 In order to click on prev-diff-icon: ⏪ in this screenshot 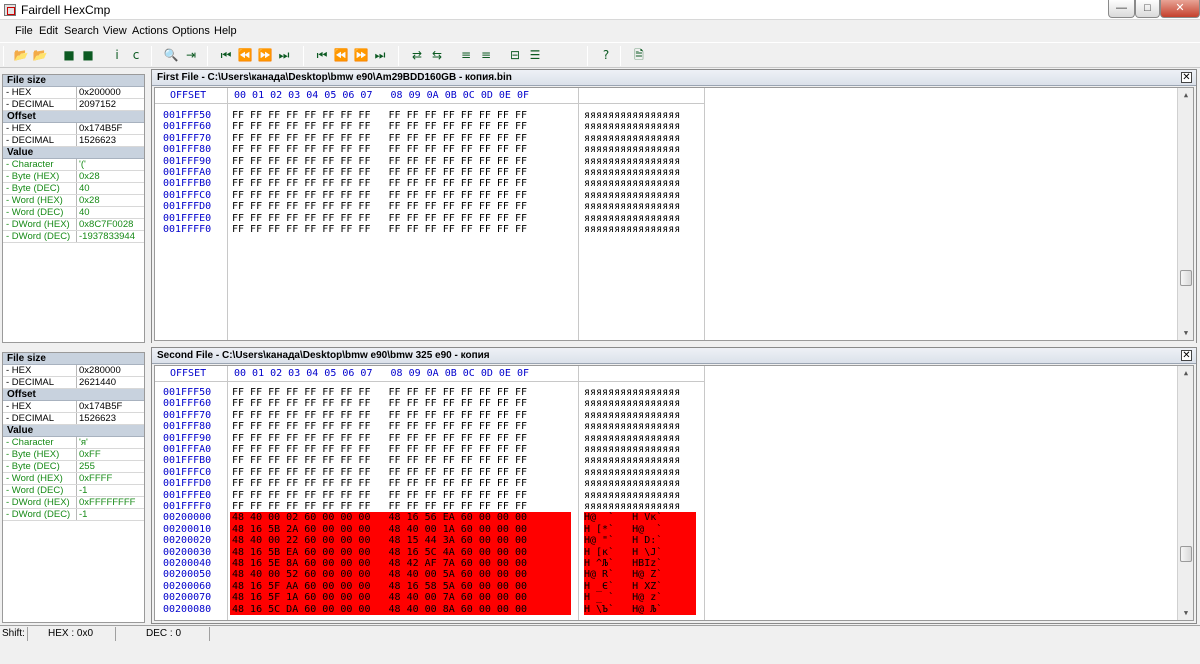, I will do `click(245, 55)`.